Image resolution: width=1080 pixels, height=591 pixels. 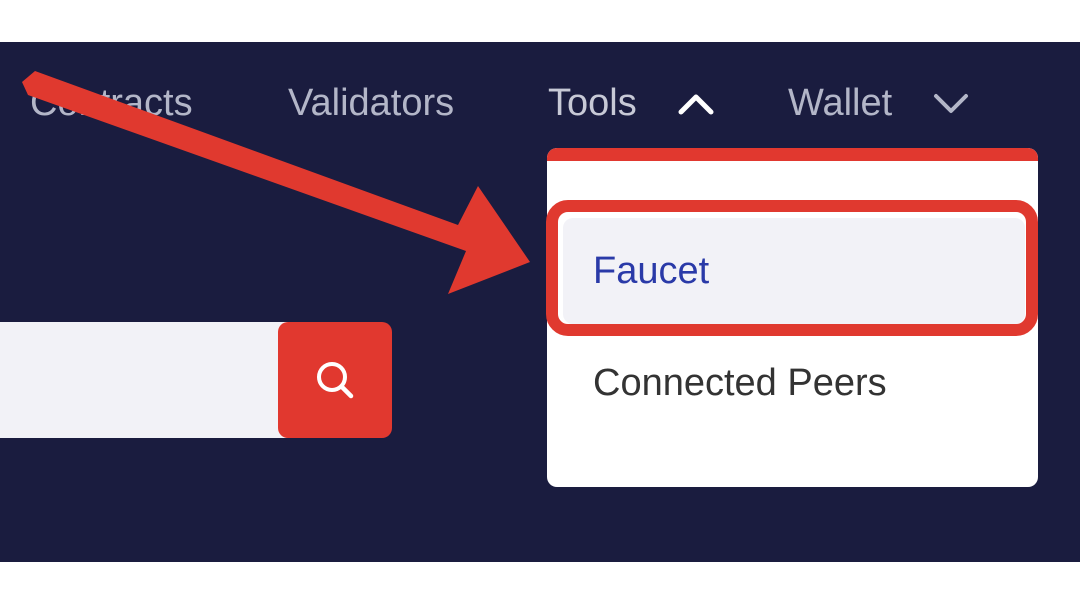 I want to click on chevron-down-icon, so click(x=951, y=104).